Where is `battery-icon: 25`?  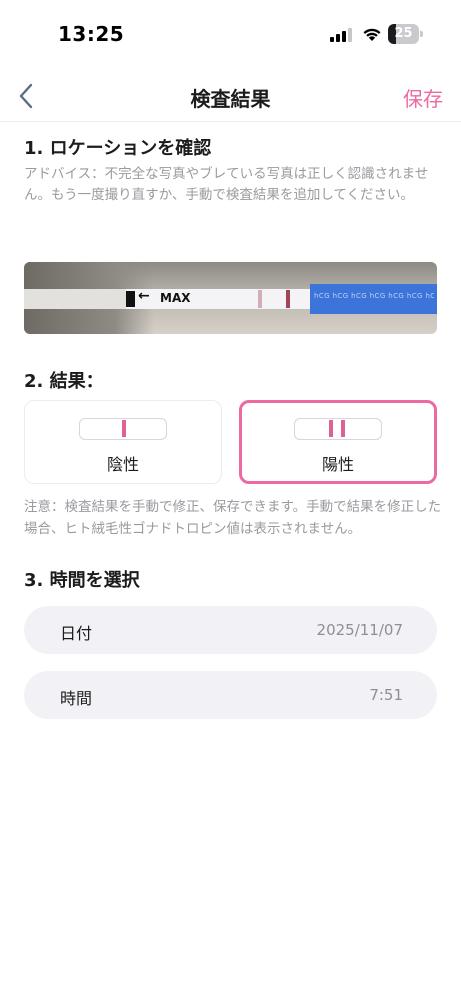 battery-icon: 25 is located at coordinates (406, 34).